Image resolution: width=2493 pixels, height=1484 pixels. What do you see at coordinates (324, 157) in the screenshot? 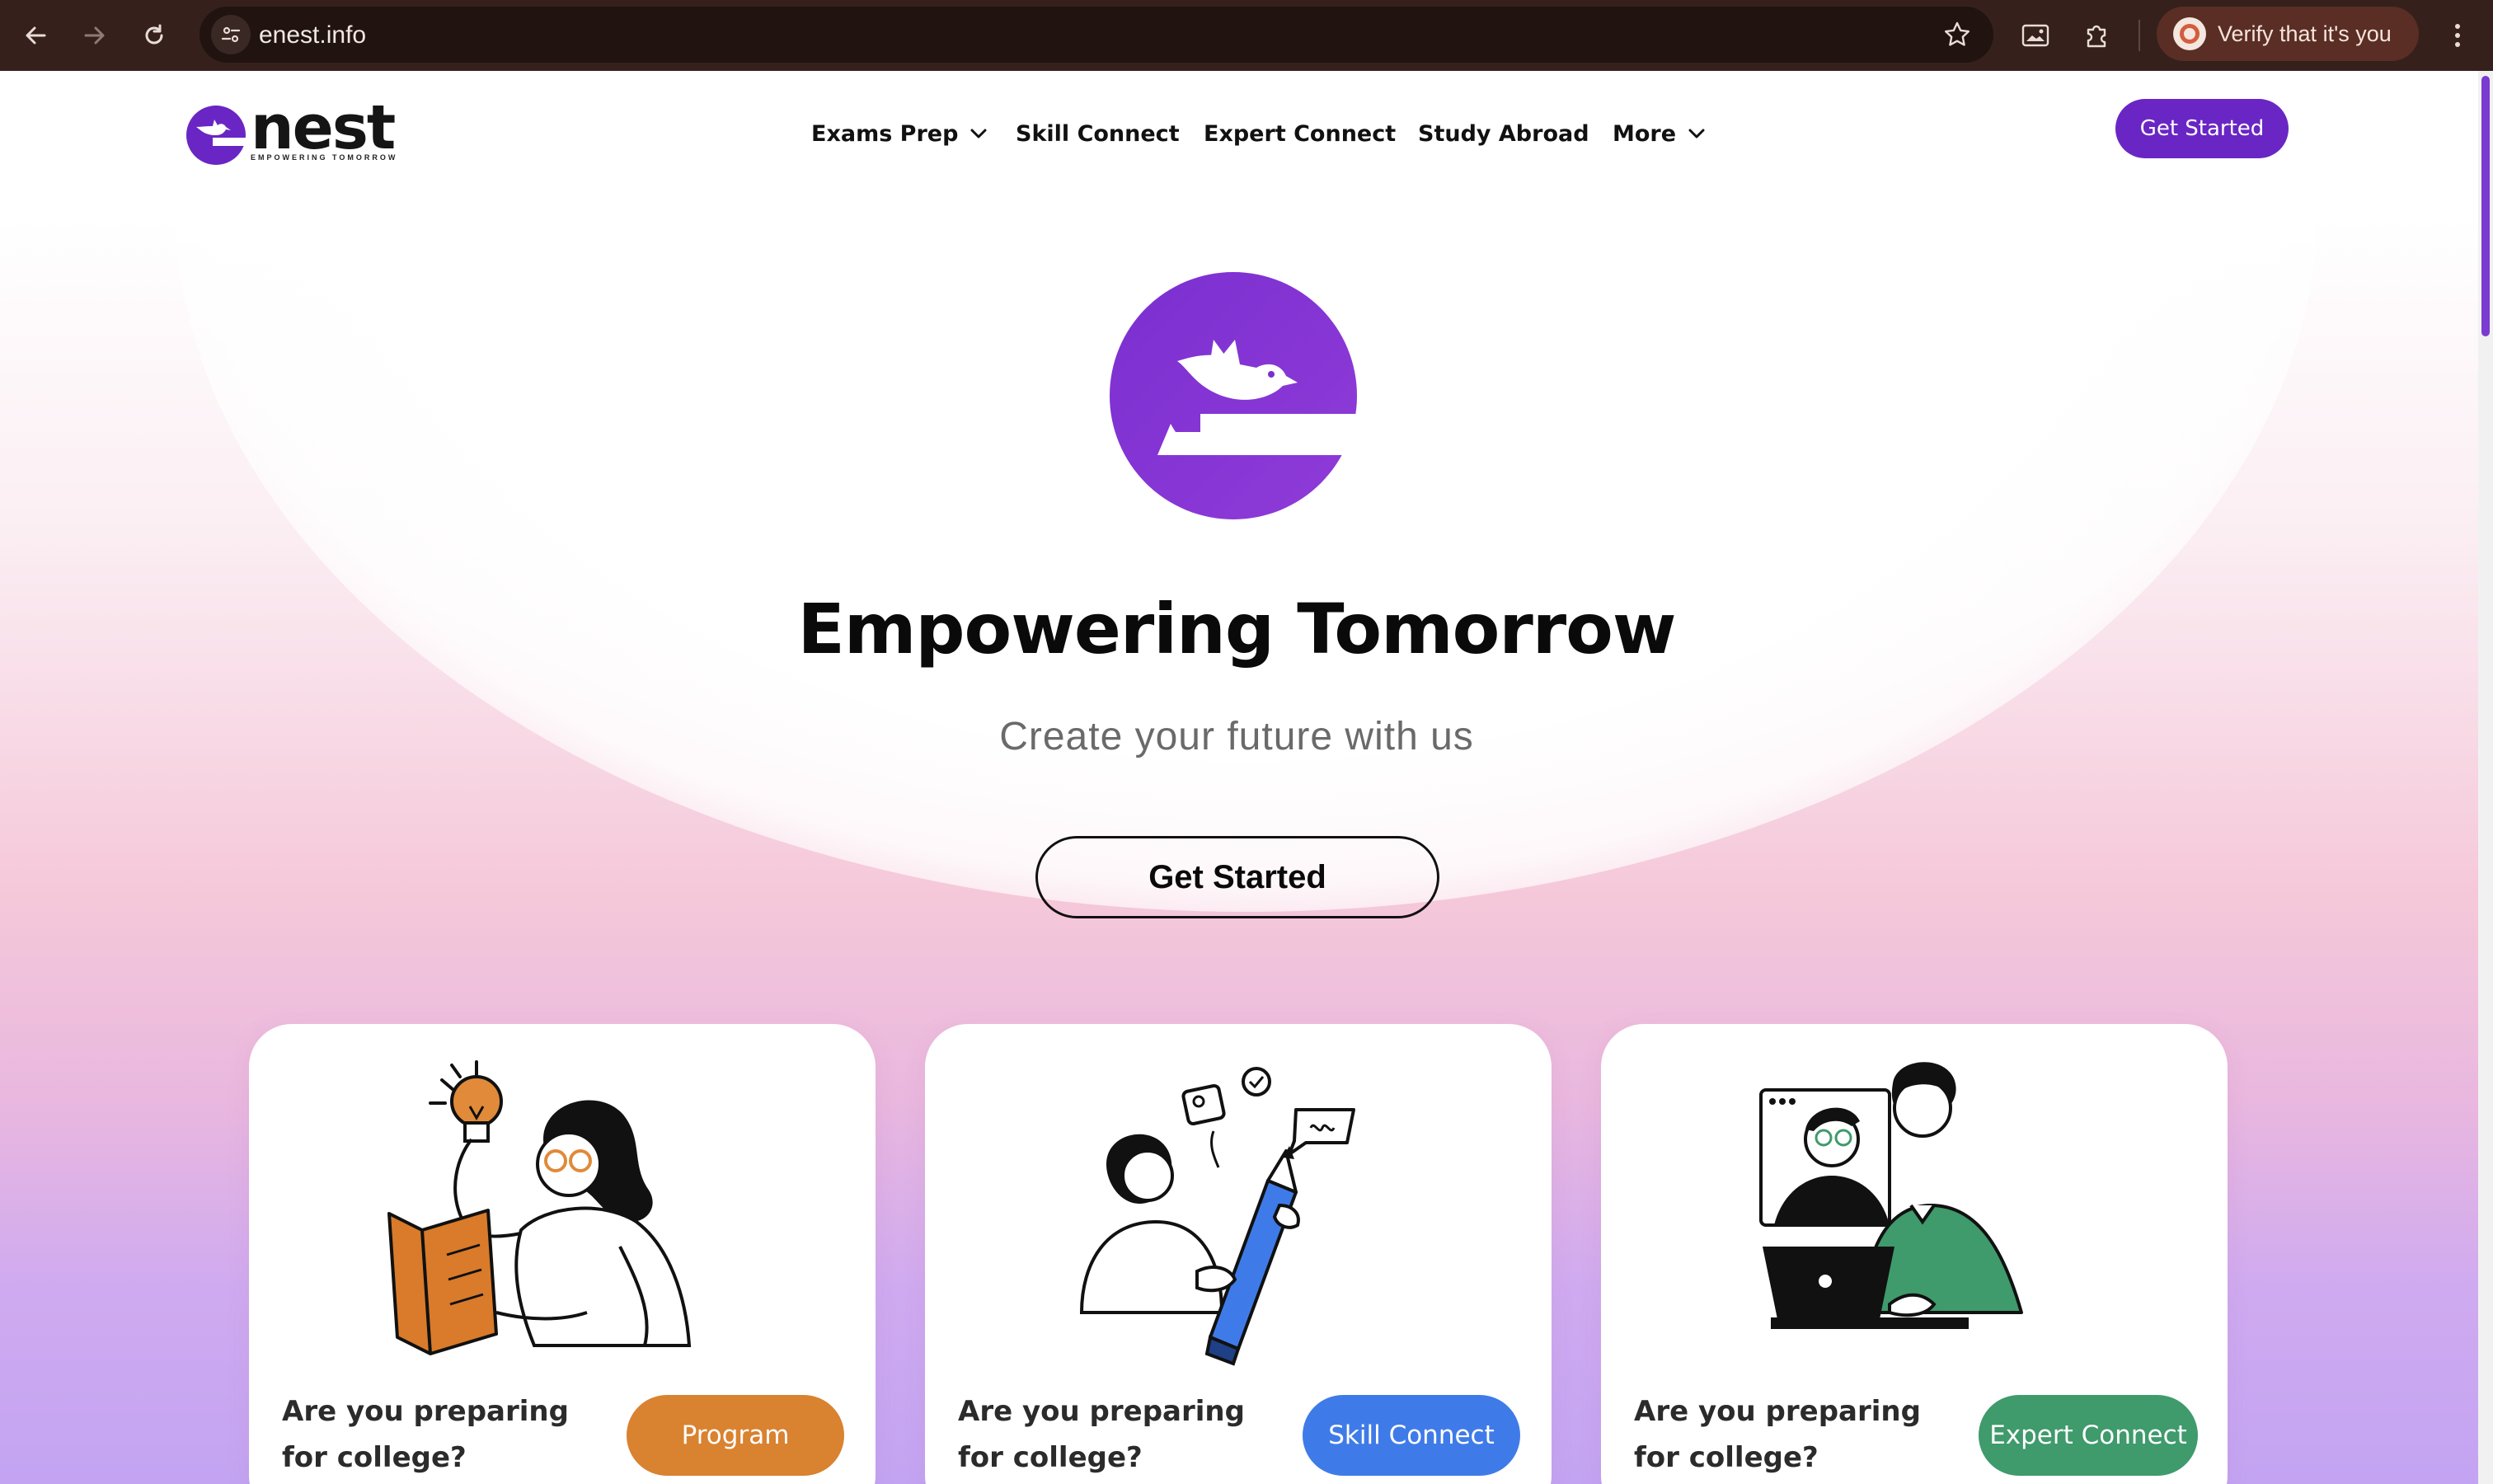
I see `logo-tagline: EMPOWERING TOMORROW` at bounding box center [324, 157].